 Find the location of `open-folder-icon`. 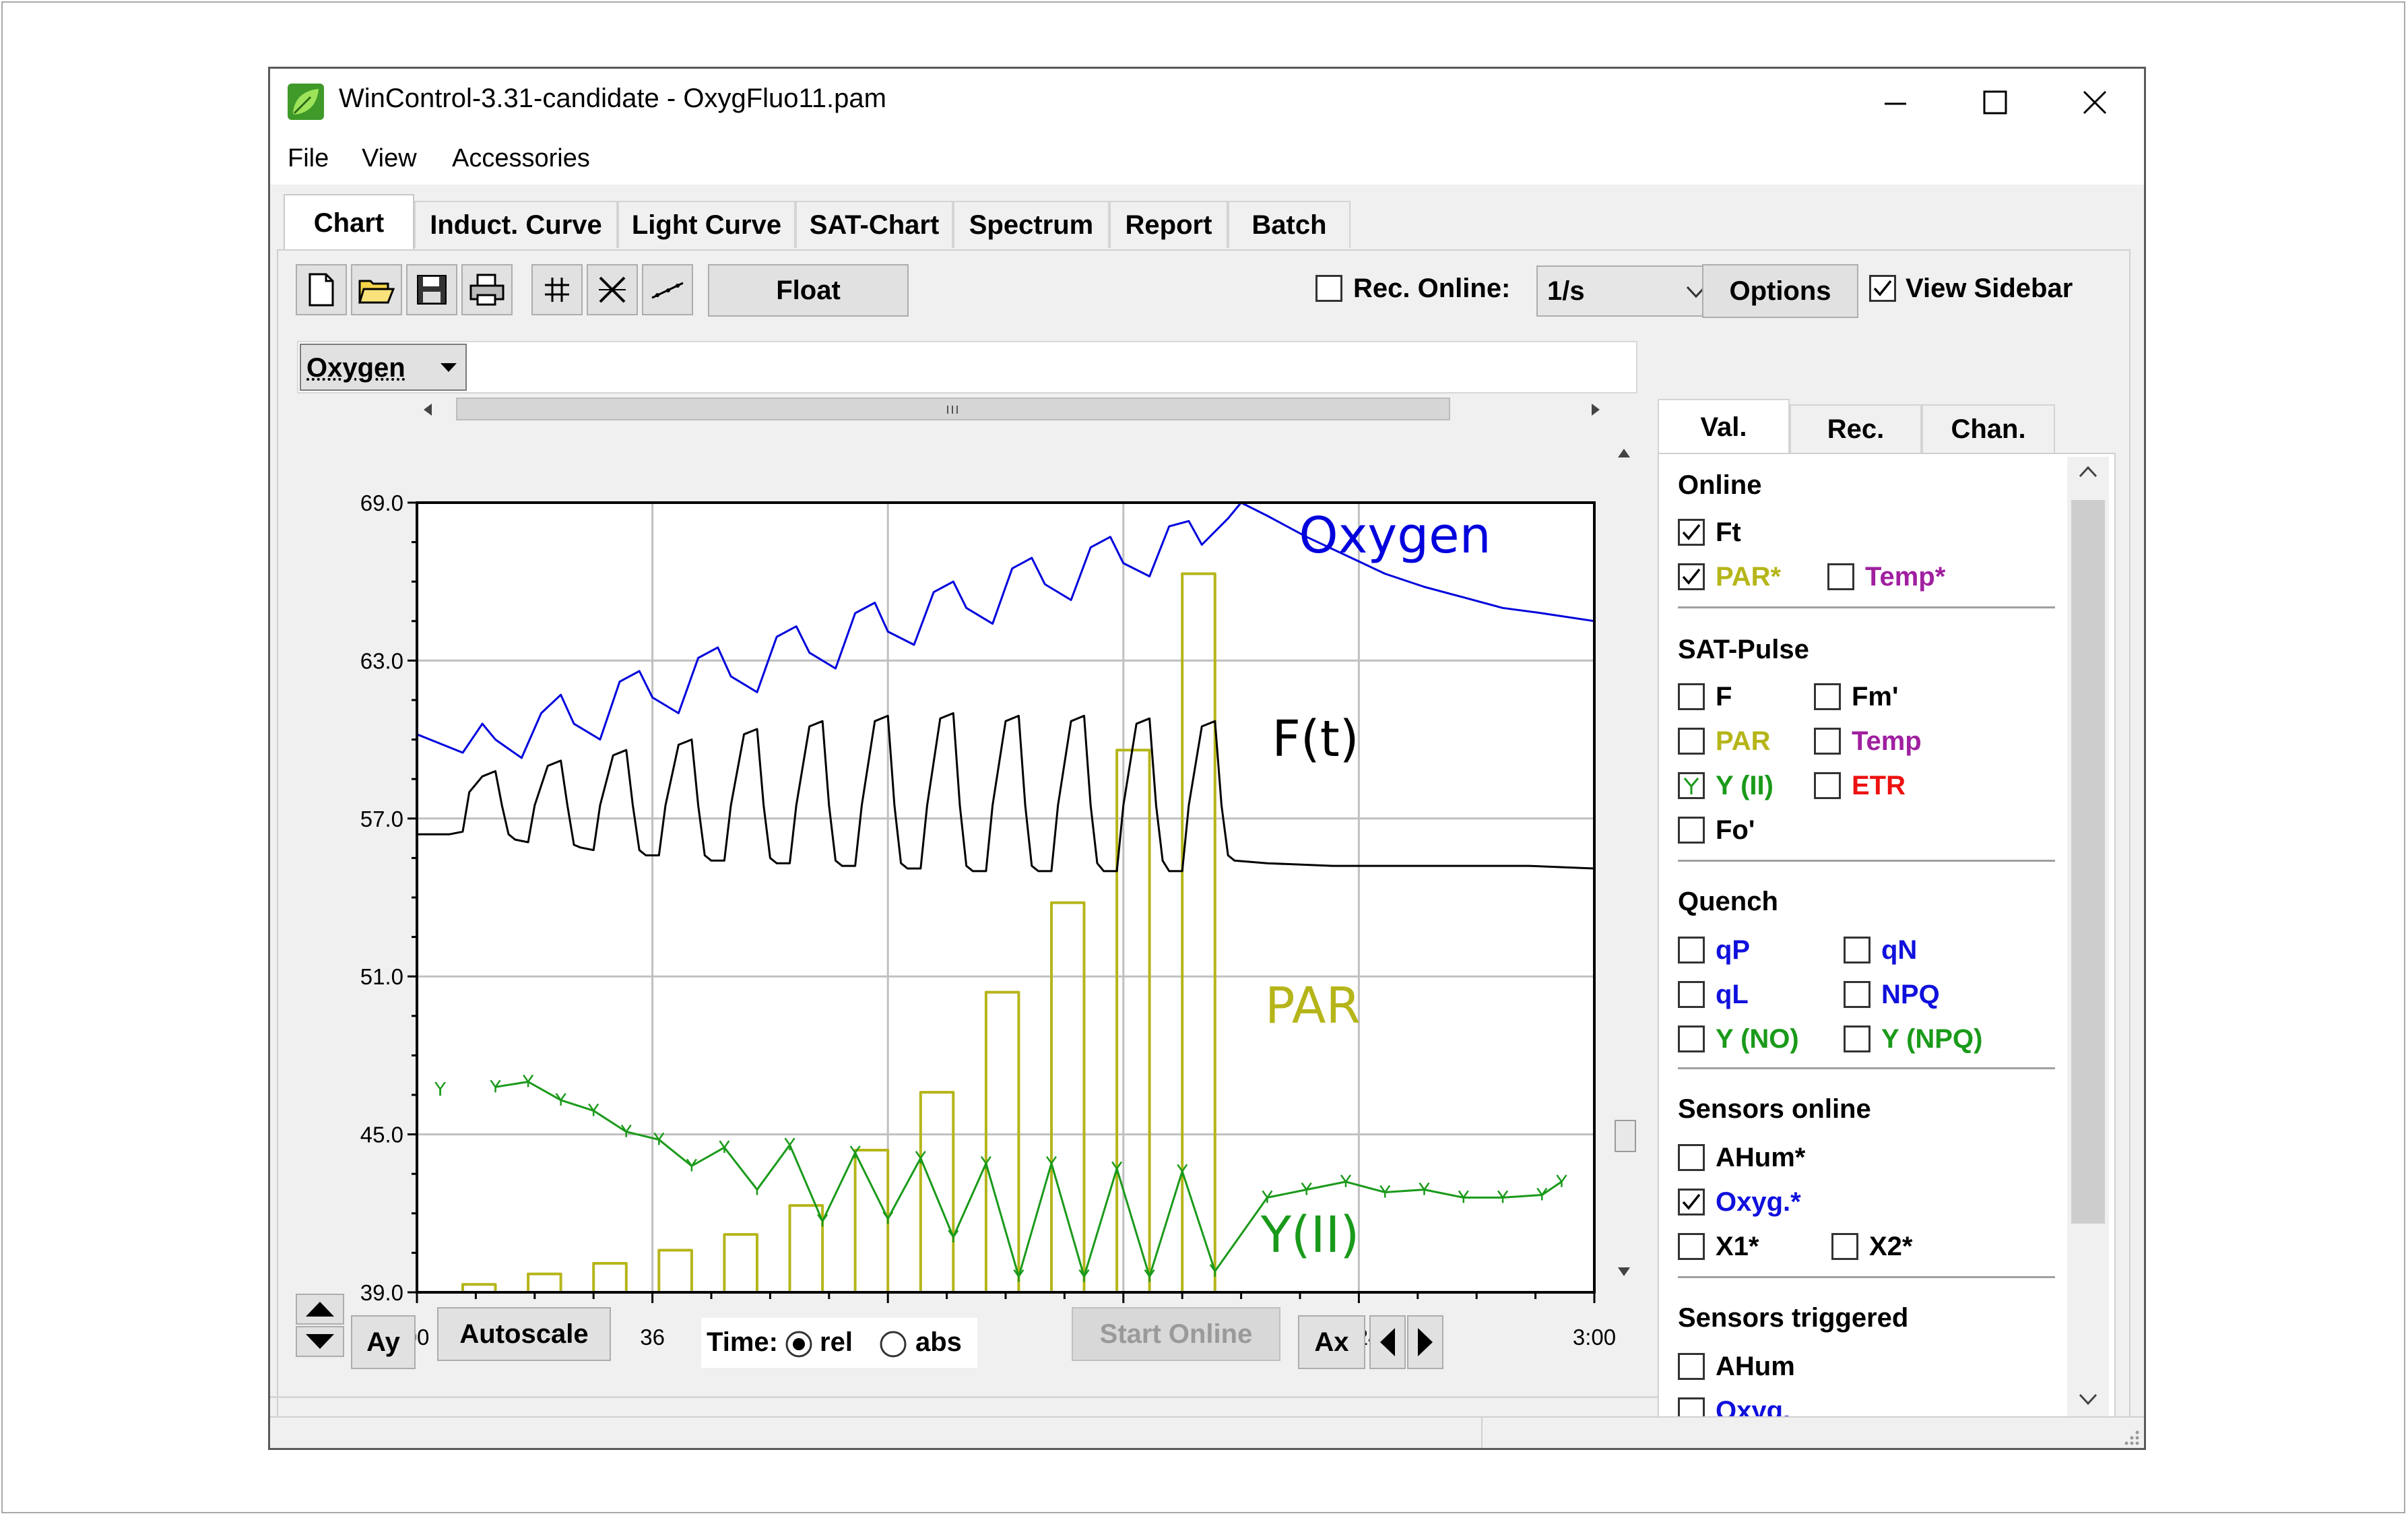

open-folder-icon is located at coordinates (376, 292).